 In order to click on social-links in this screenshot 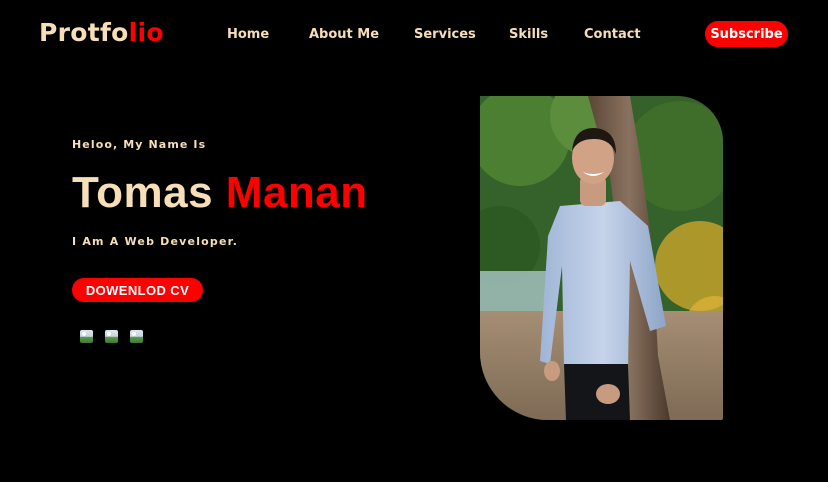, I will do `click(111, 336)`.